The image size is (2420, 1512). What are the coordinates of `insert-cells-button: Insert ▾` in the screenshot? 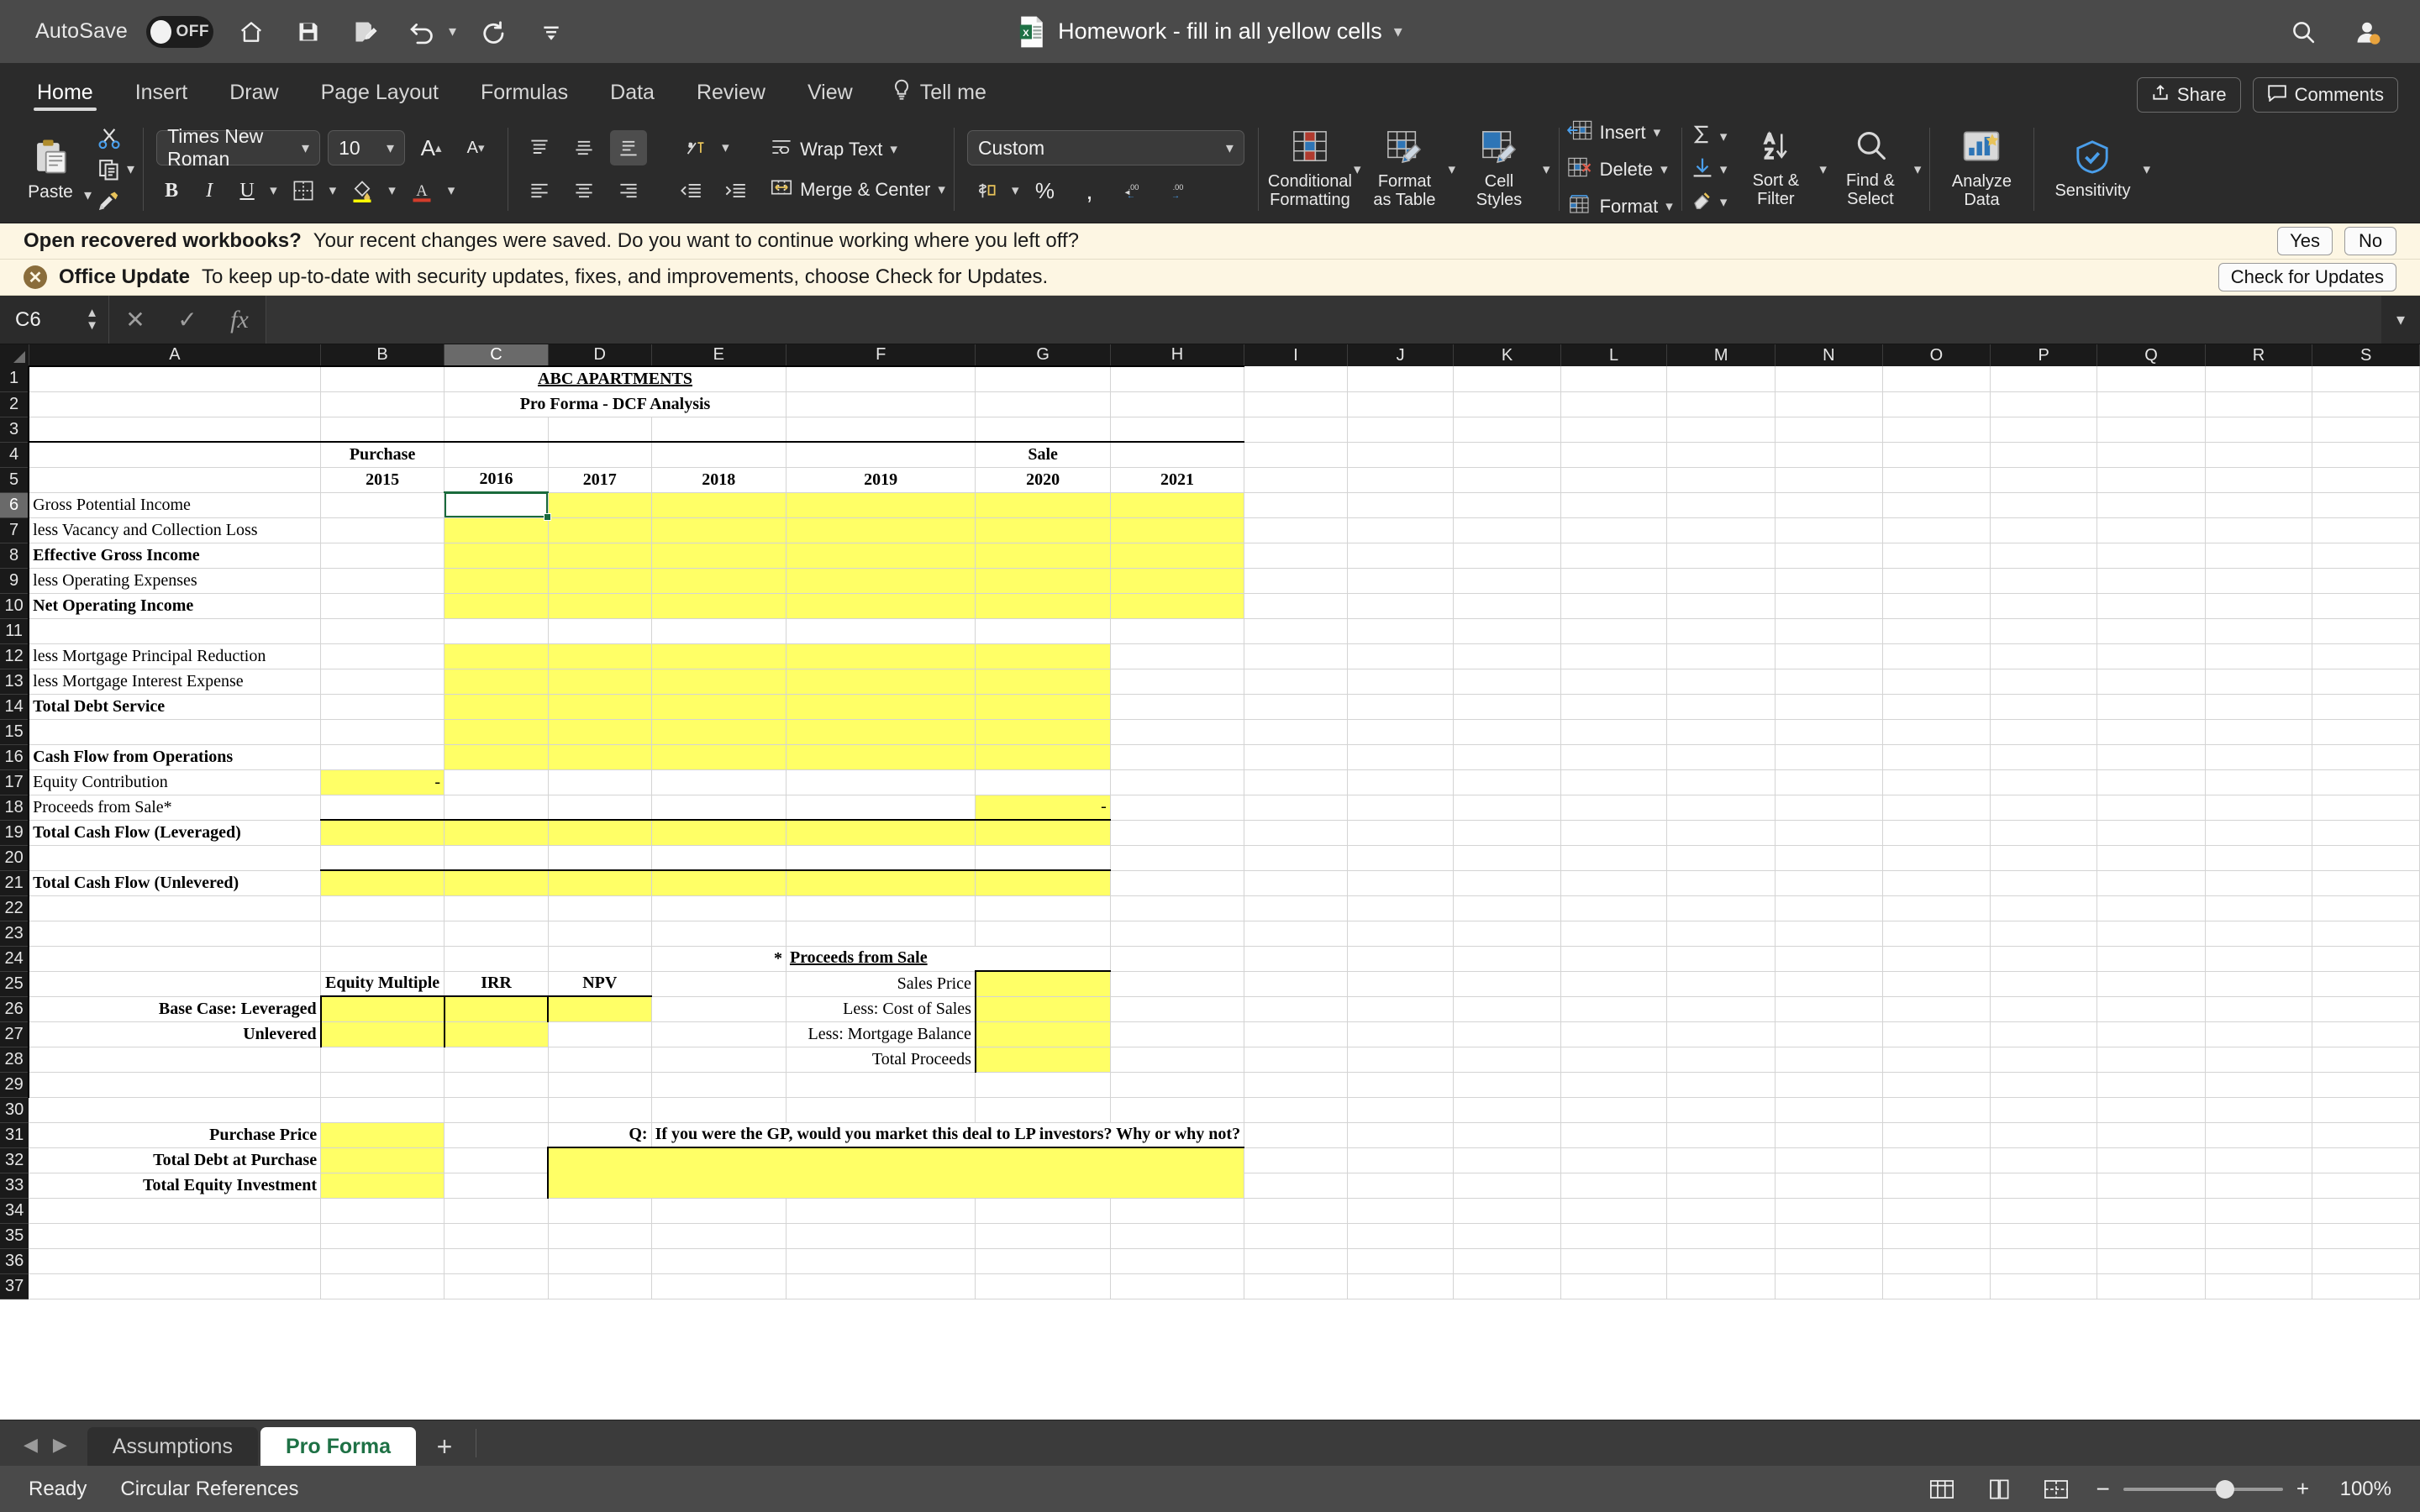 It's located at (1619, 133).